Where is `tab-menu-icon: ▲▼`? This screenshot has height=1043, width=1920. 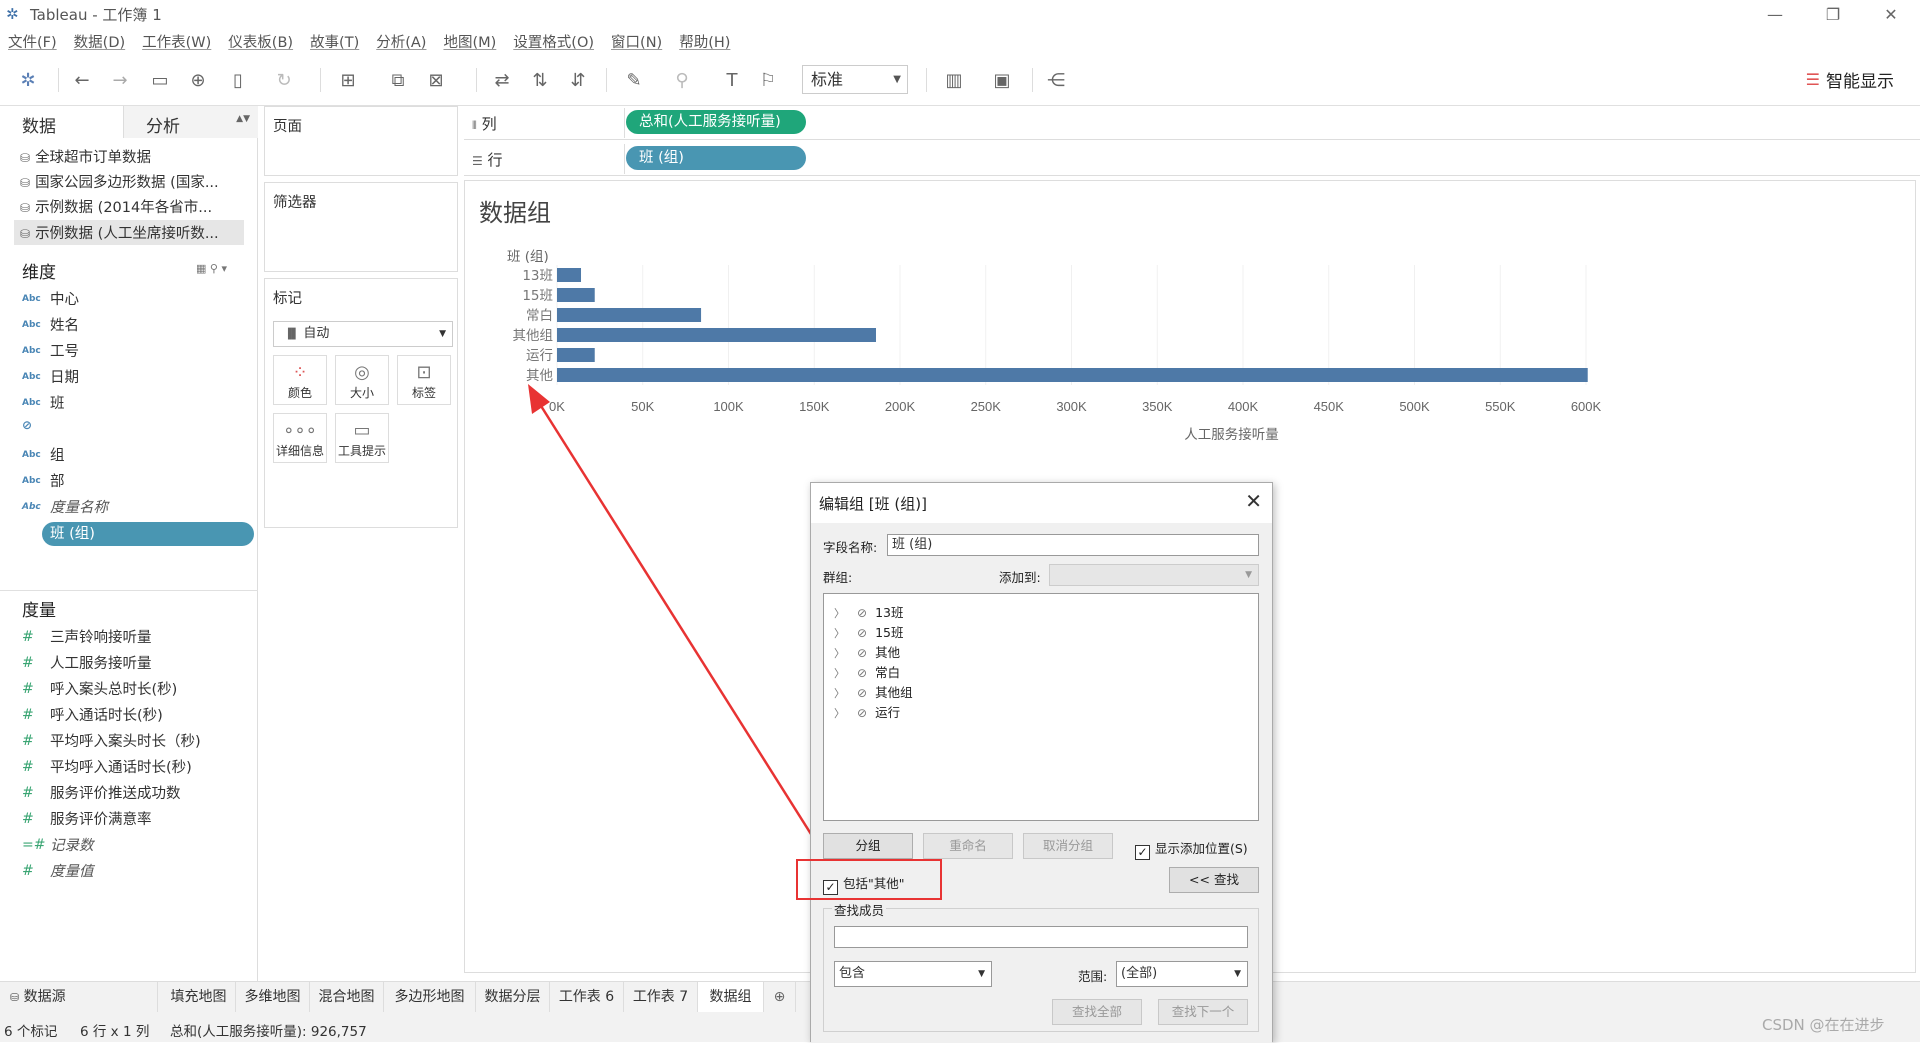
tab-menu-icon: ▲▼ is located at coordinates (243, 119).